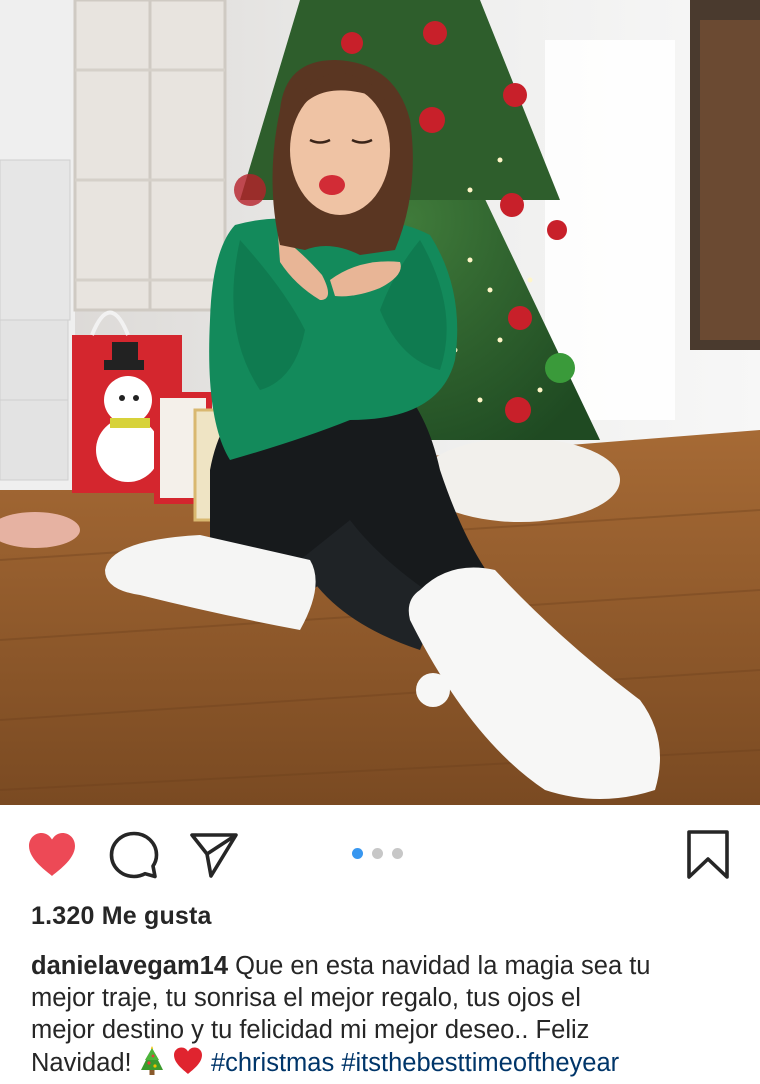 The width and height of the screenshot is (760, 1084). Describe the element at coordinates (188, 1065) in the screenshot. I see `red-heart-icon` at that location.